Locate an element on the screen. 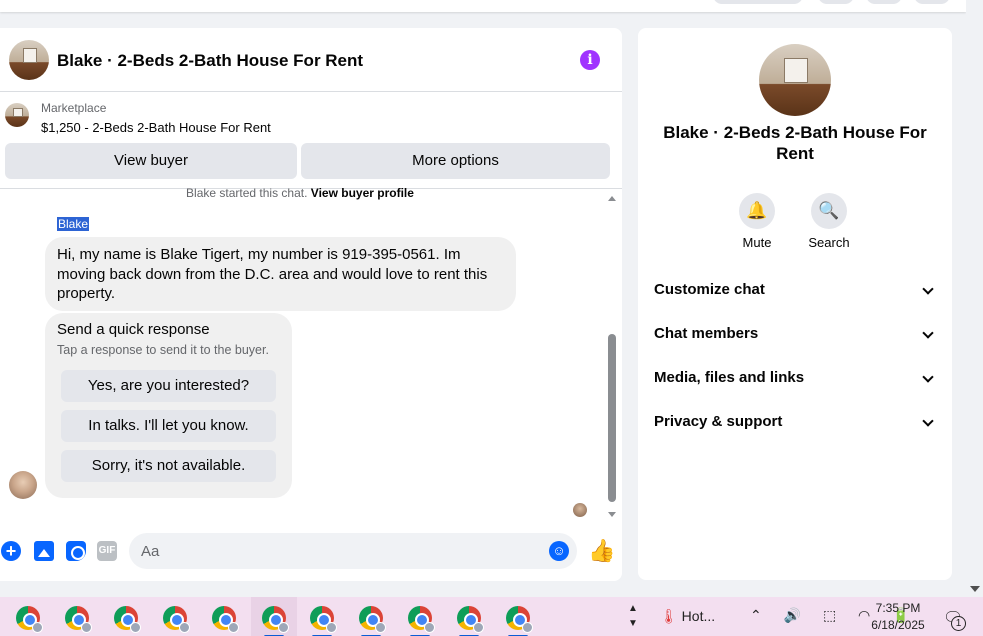 This screenshot has width=983, height=636. plus-icon: + is located at coordinates (11, 551).